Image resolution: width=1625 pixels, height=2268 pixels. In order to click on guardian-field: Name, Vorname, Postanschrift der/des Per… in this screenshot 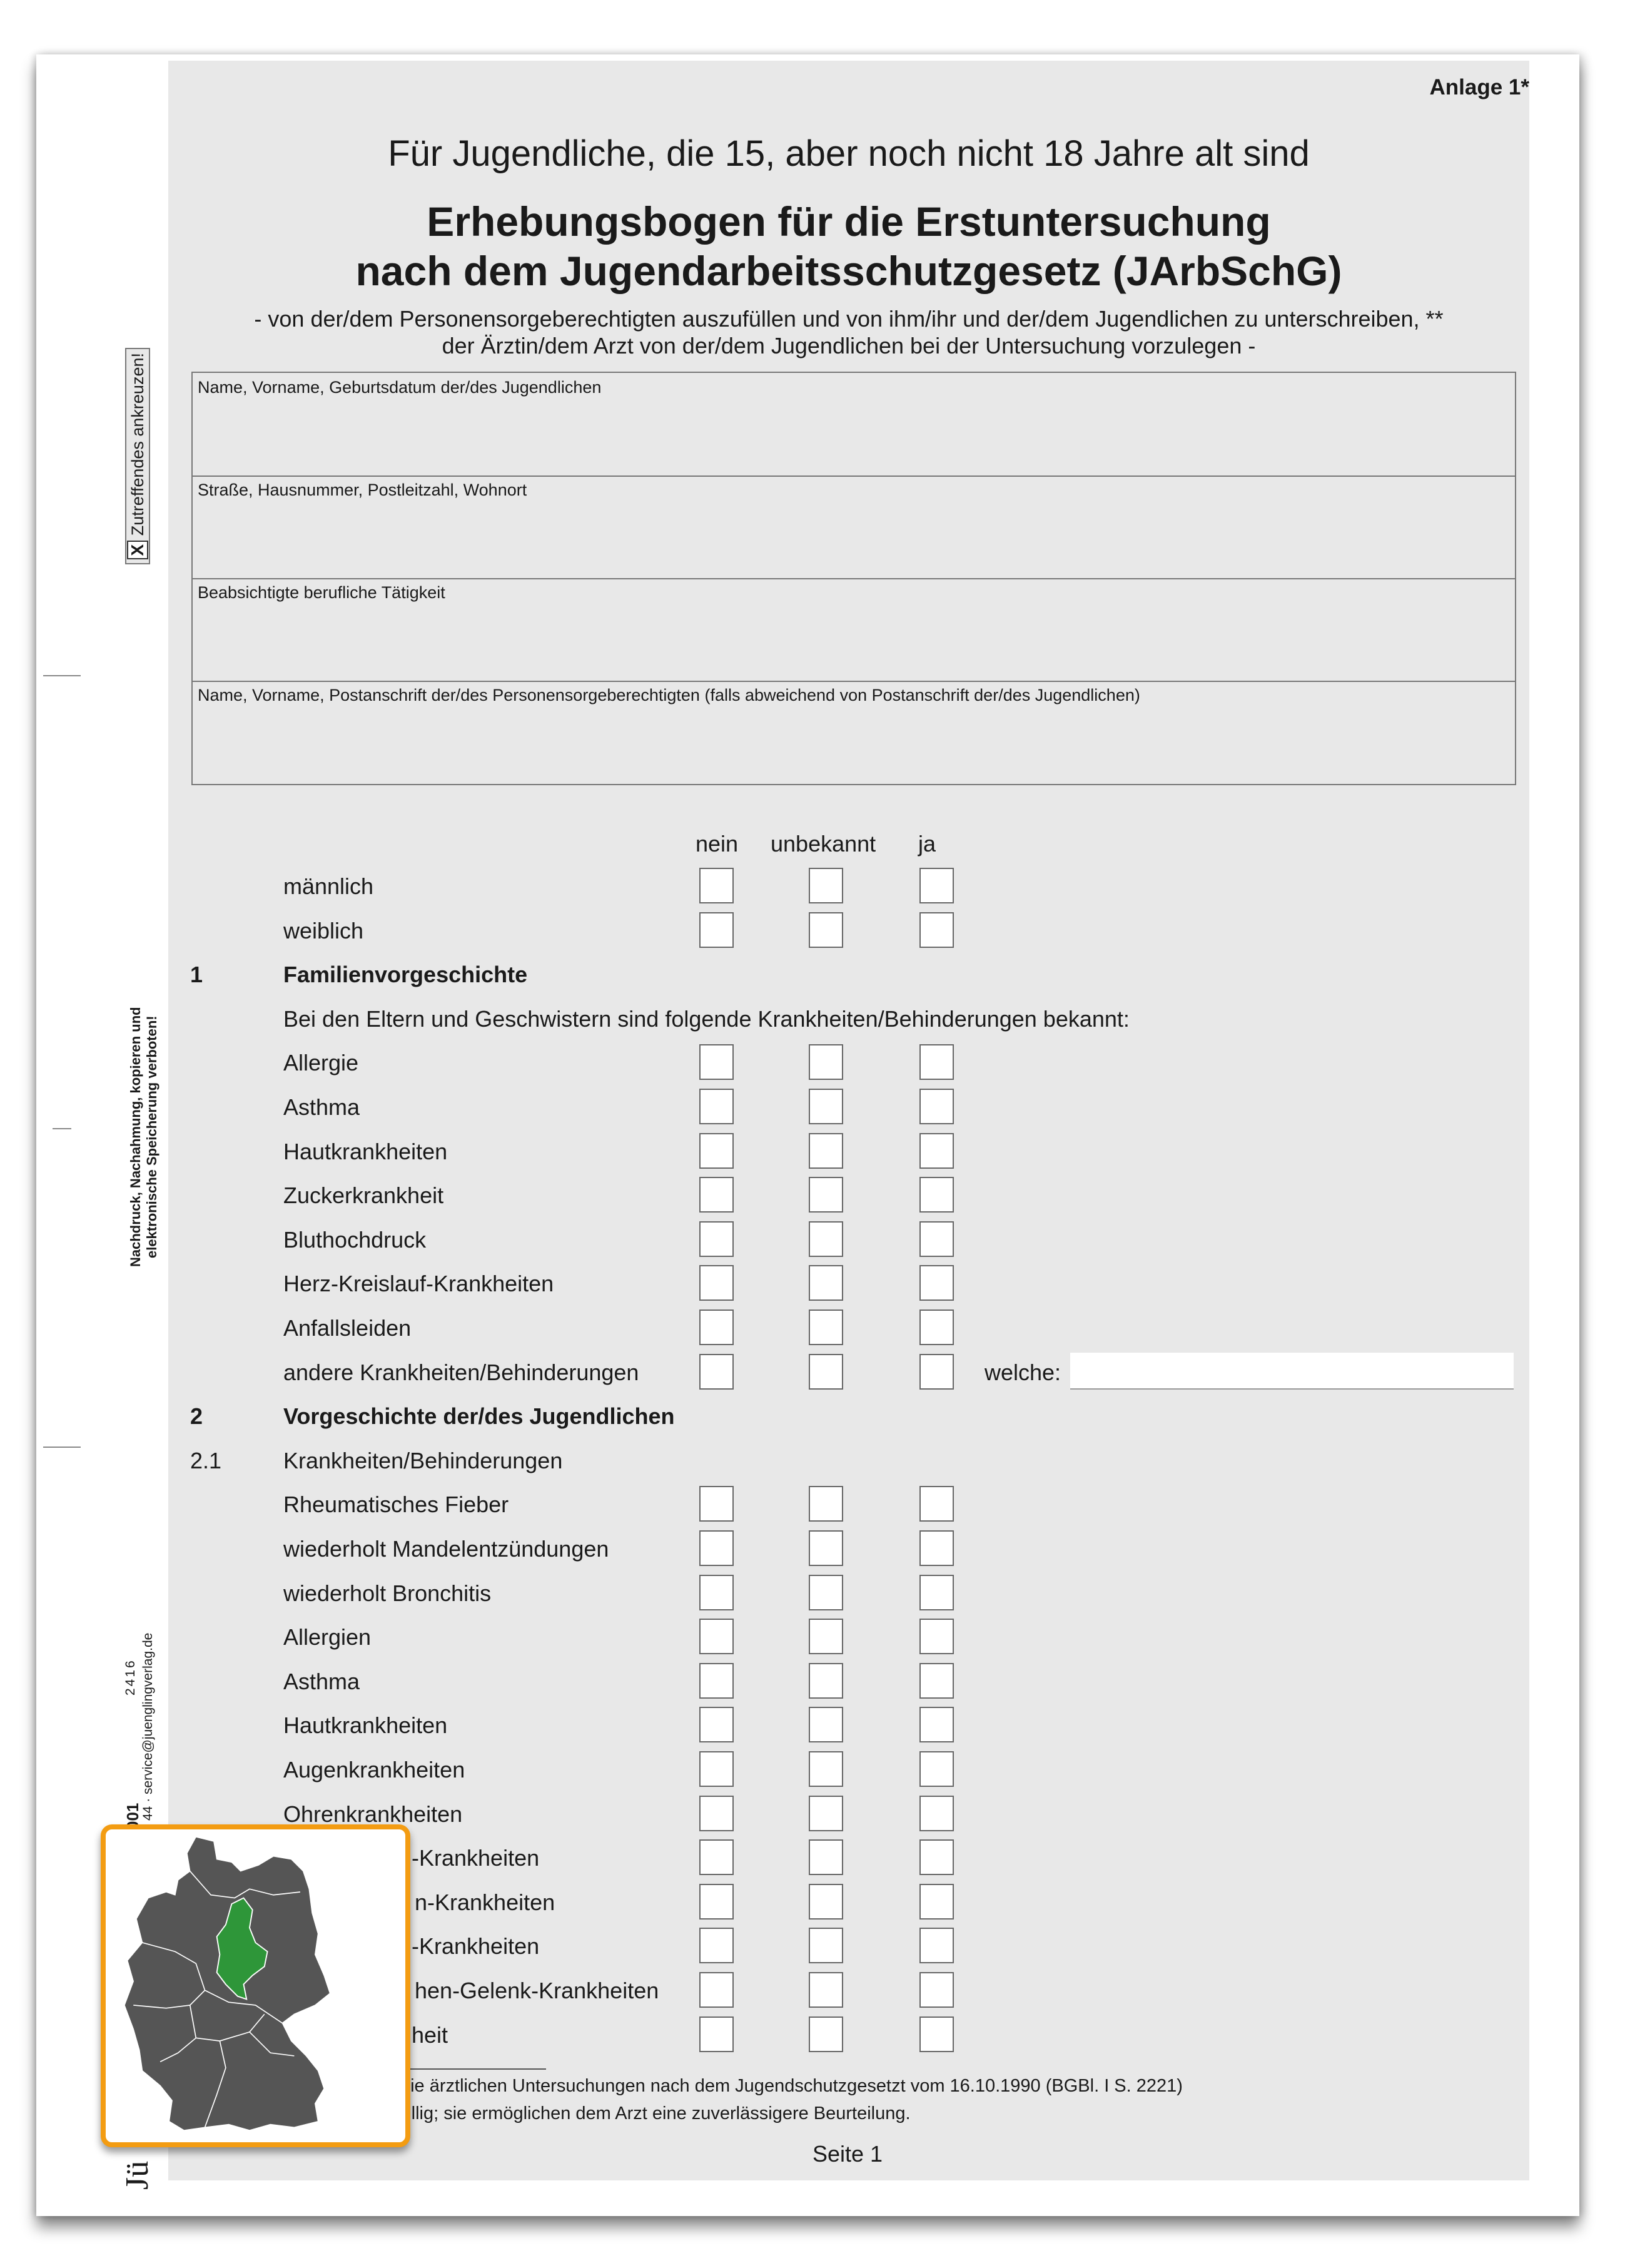, I will do `click(854, 732)`.